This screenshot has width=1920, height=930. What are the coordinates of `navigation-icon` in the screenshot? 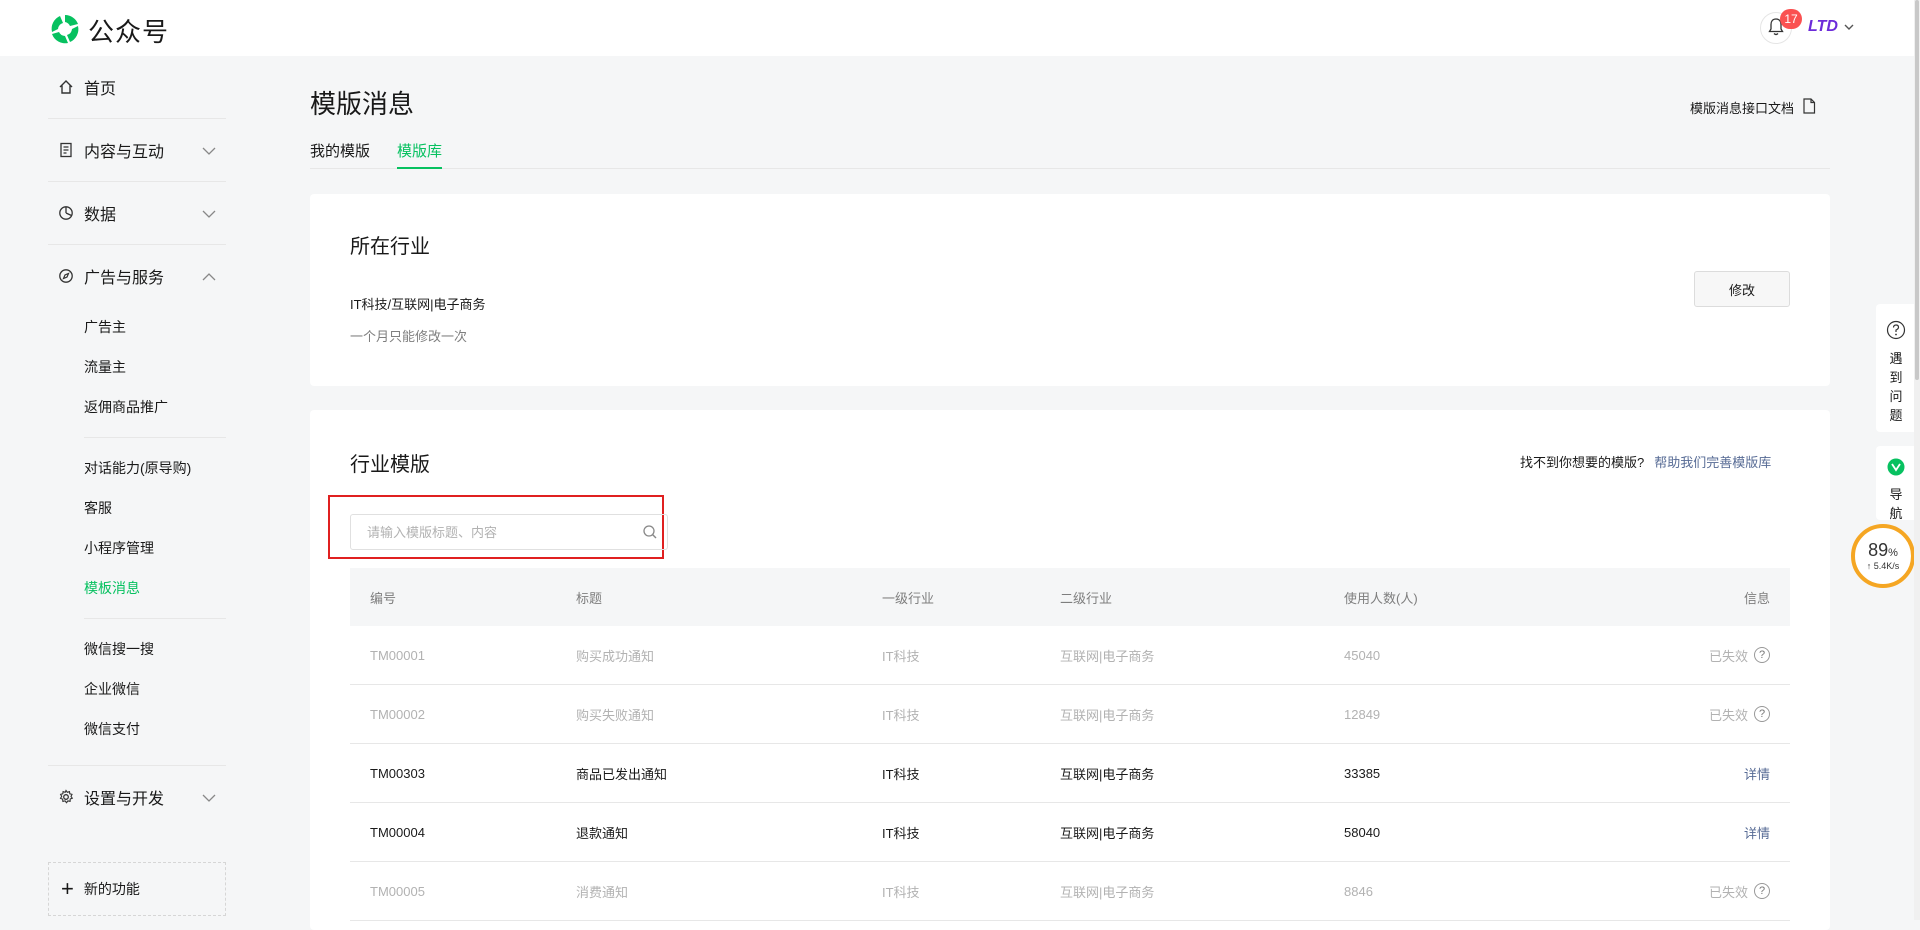 It's located at (1896, 468).